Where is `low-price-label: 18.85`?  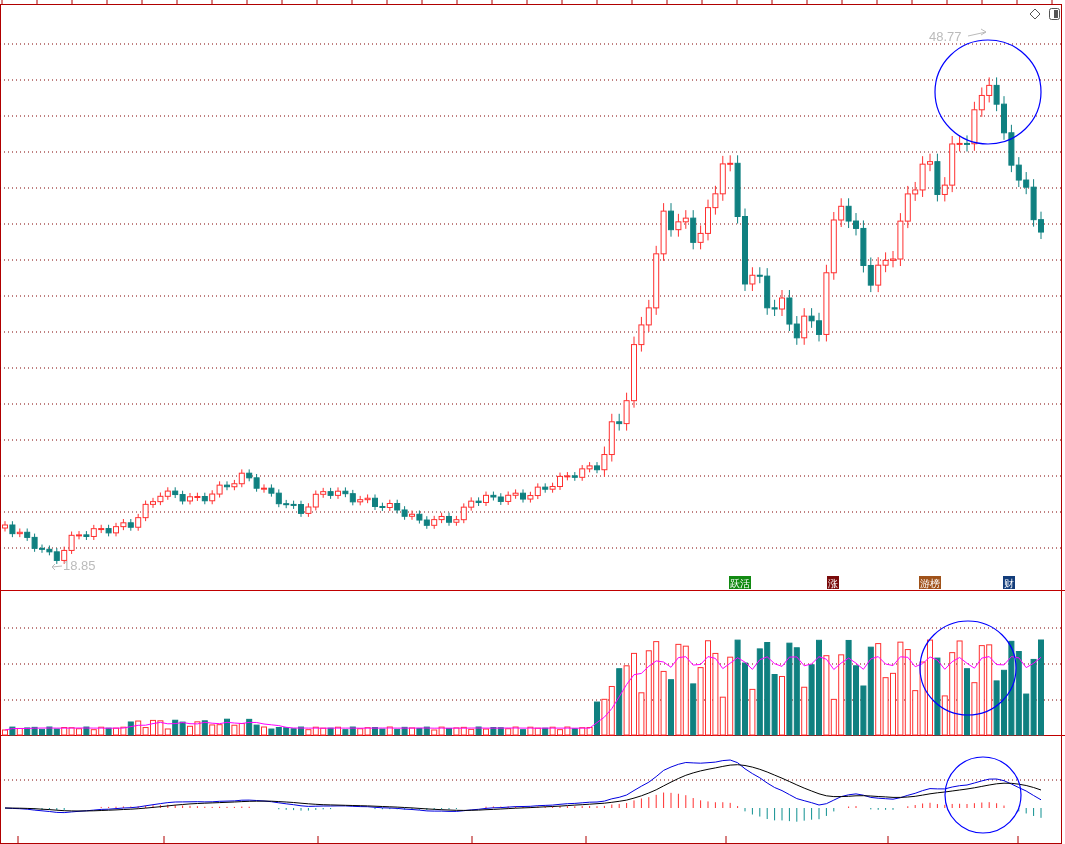 low-price-label: 18.85 is located at coordinates (79, 565).